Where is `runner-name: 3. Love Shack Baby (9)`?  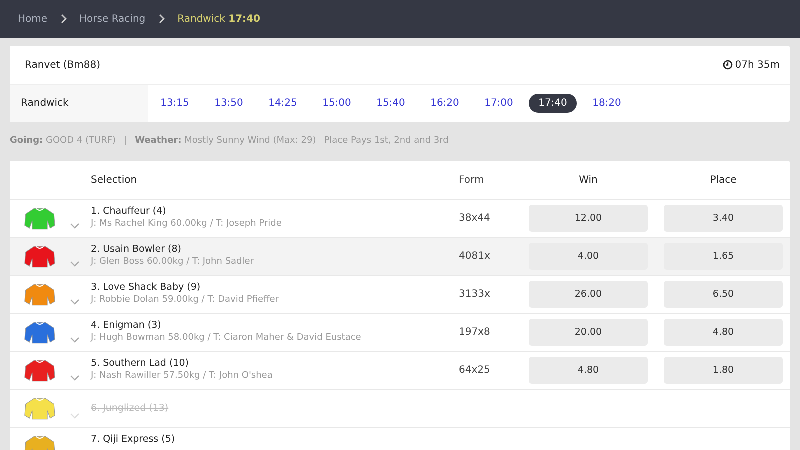 runner-name: 3. Love Shack Baby (9) is located at coordinates (146, 287).